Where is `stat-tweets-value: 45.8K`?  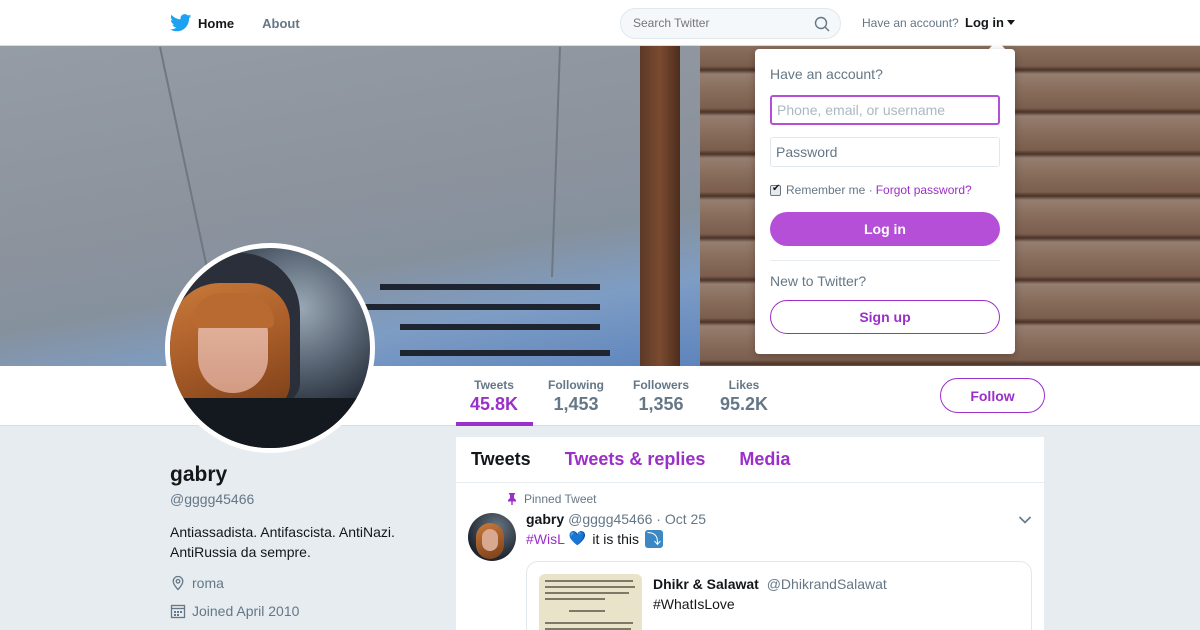 stat-tweets-value: 45.8K is located at coordinates (494, 404).